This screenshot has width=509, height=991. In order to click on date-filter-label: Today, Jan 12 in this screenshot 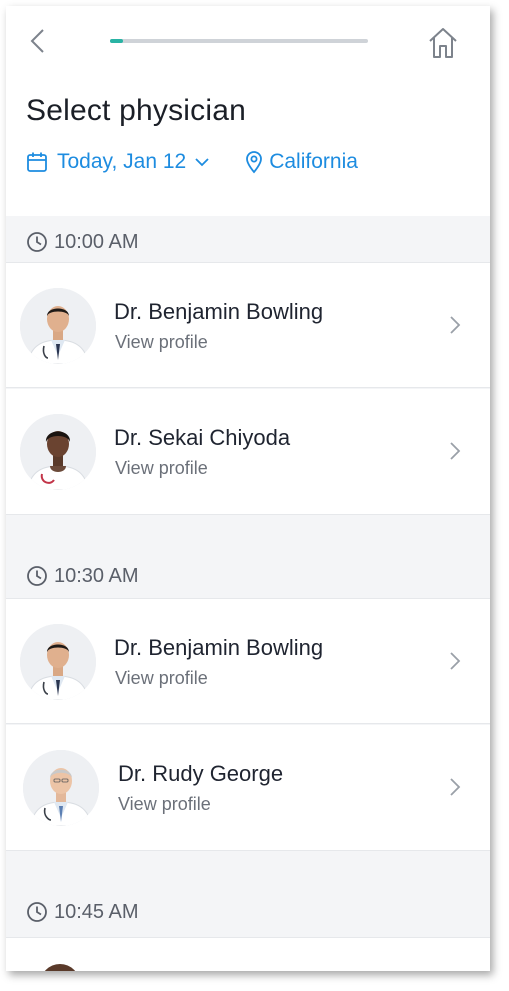, I will do `click(122, 161)`.